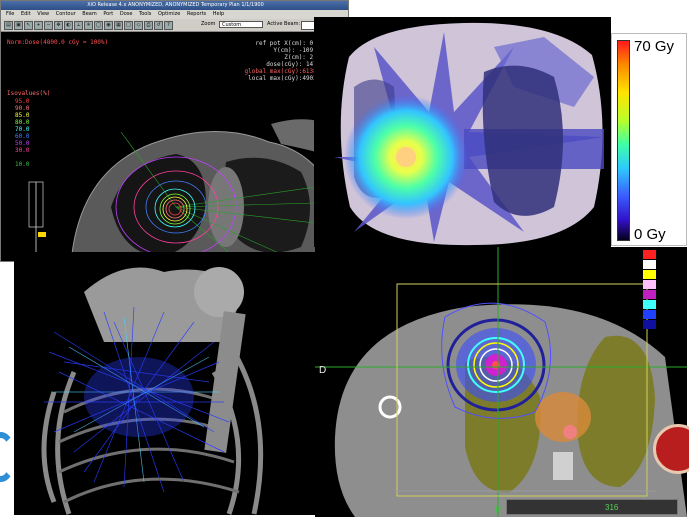 The width and height of the screenshot is (689, 517). Describe the element at coordinates (148, 25) in the screenshot. I see `print-icon: ⎙` at that location.